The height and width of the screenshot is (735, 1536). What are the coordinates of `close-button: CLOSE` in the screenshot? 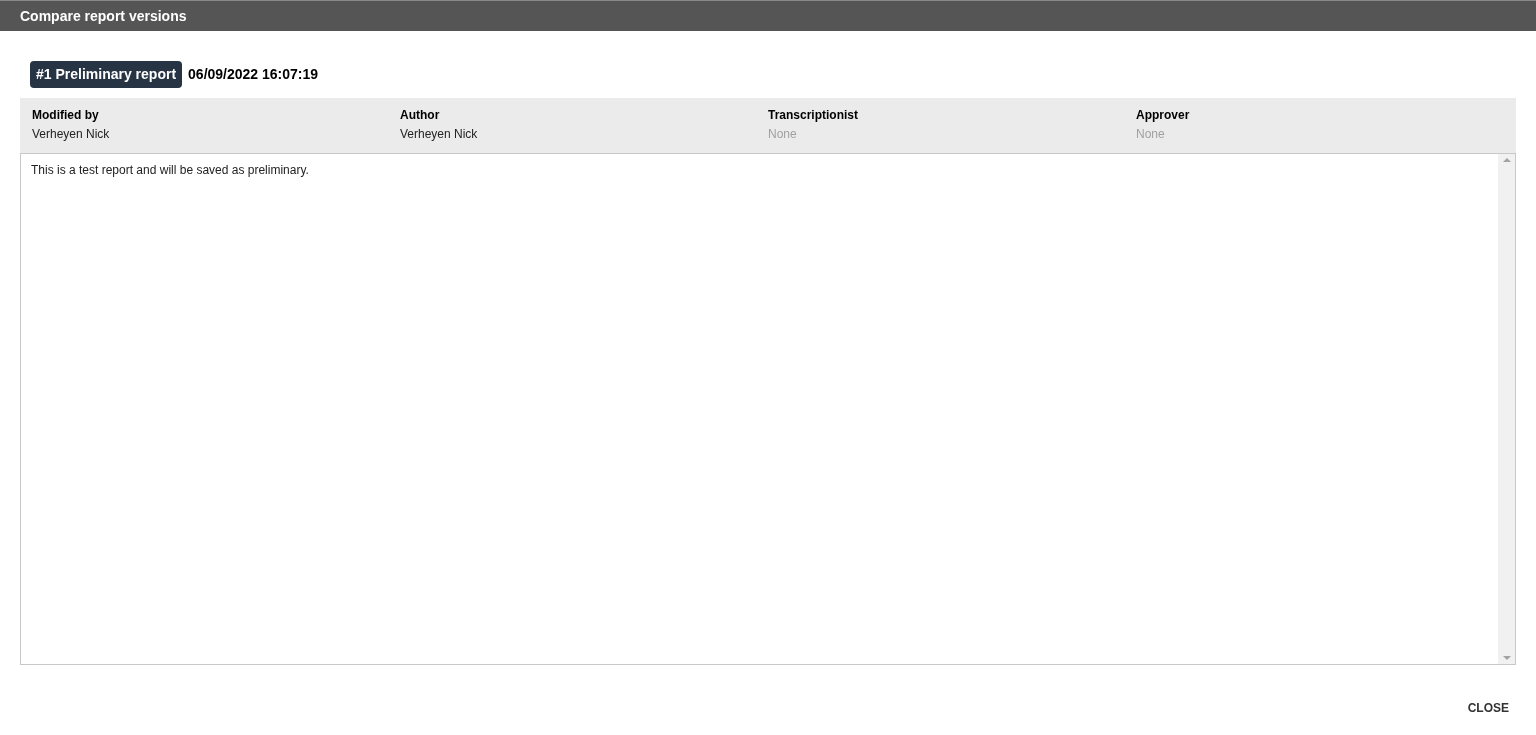 It's located at (1488, 708).